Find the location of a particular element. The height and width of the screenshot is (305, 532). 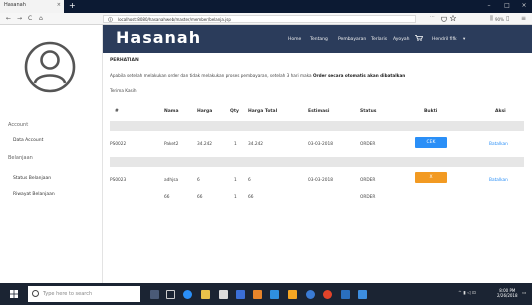

nav-terlaris: Terlaris is located at coordinates (379, 39).